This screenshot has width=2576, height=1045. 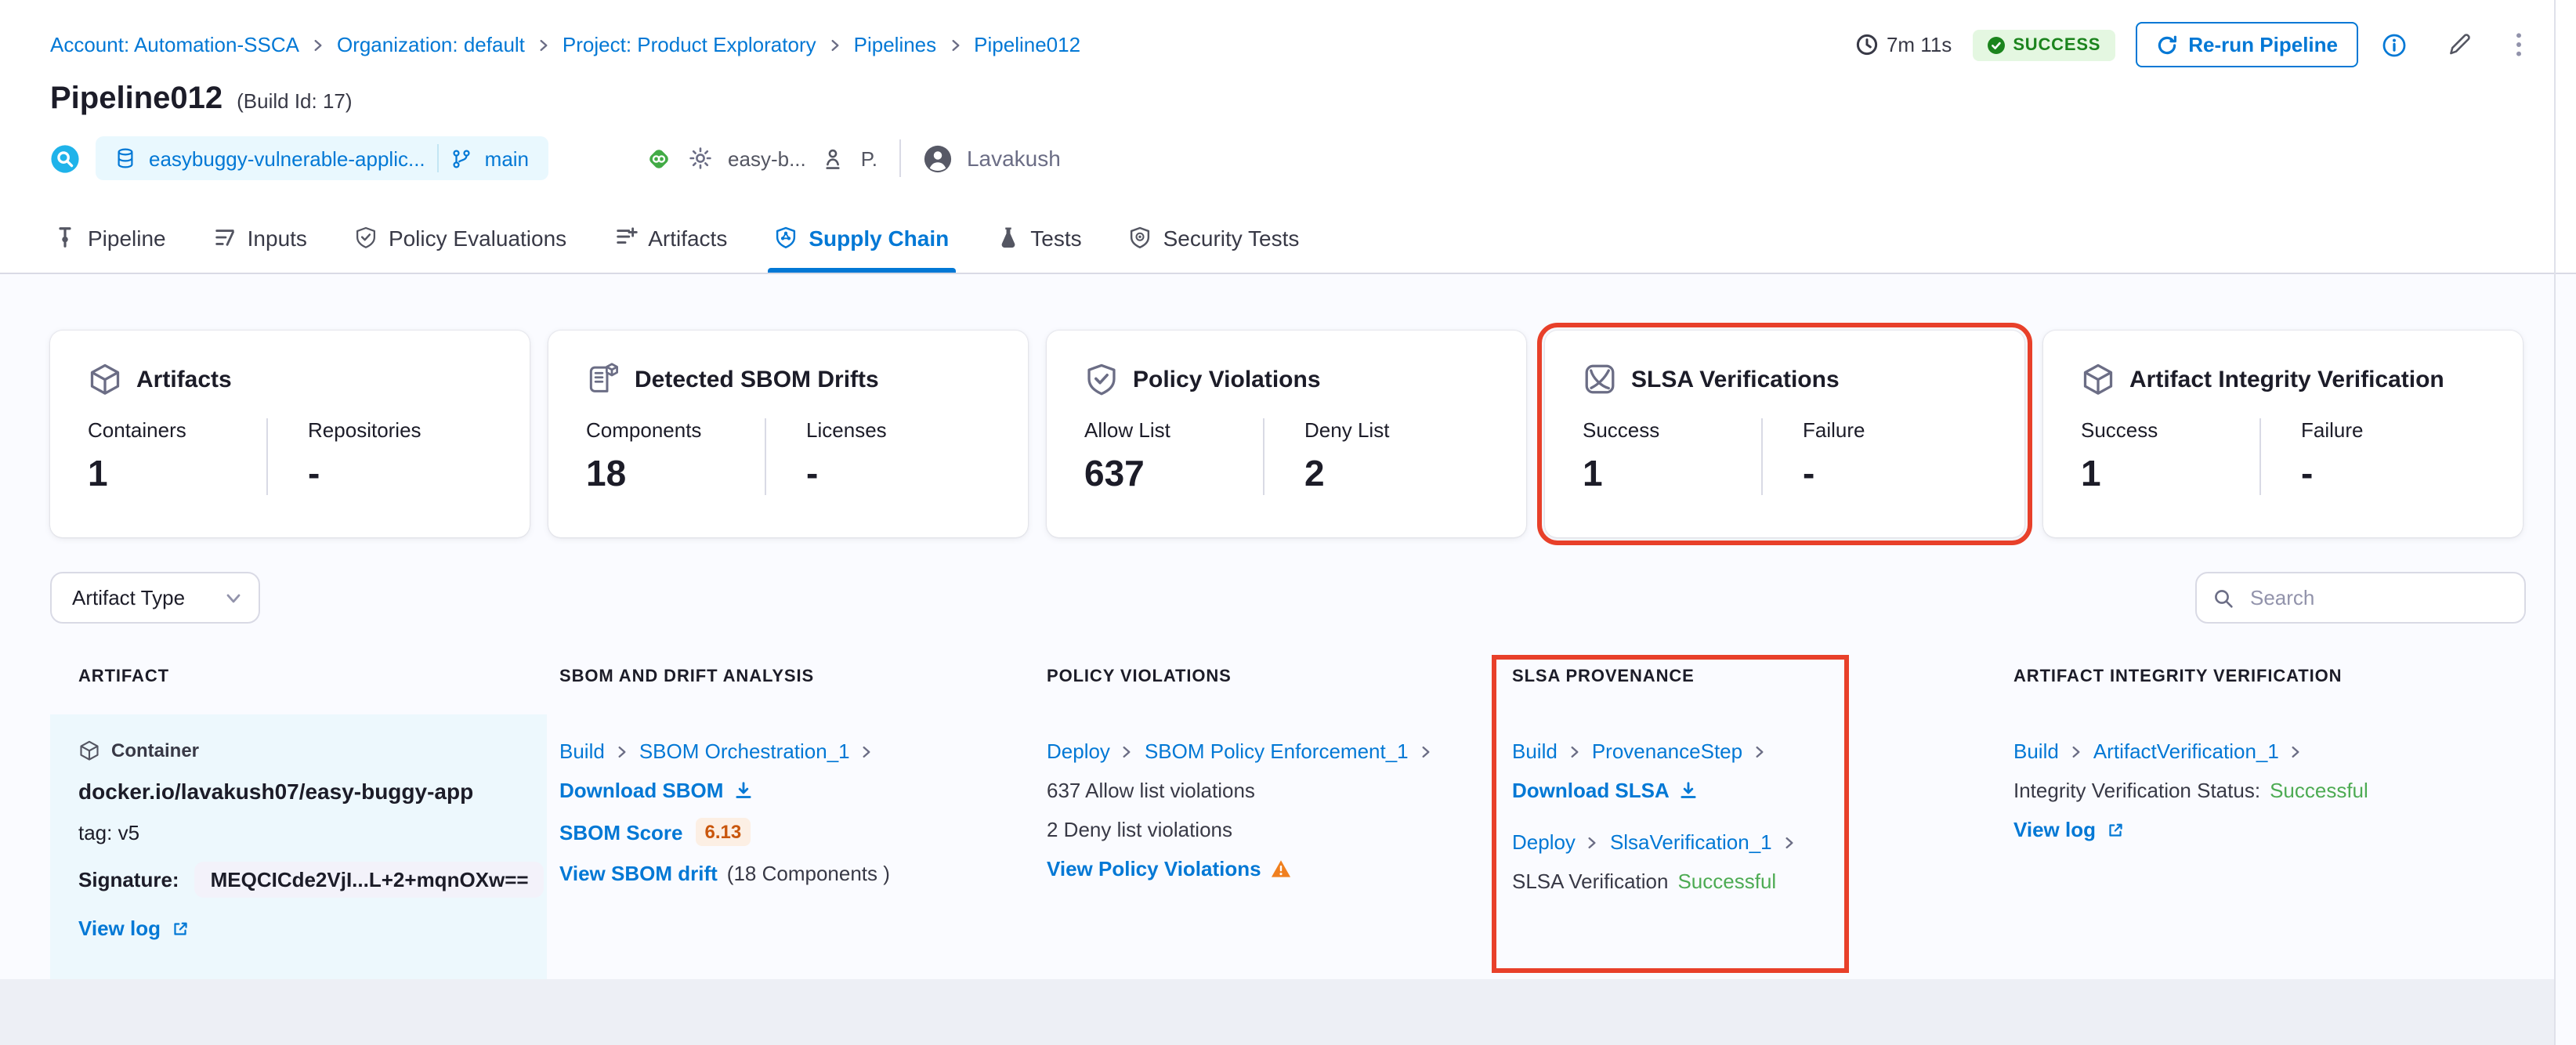 What do you see at coordinates (136, 98) in the screenshot?
I see `page-title: Pipeline012` at bounding box center [136, 98].